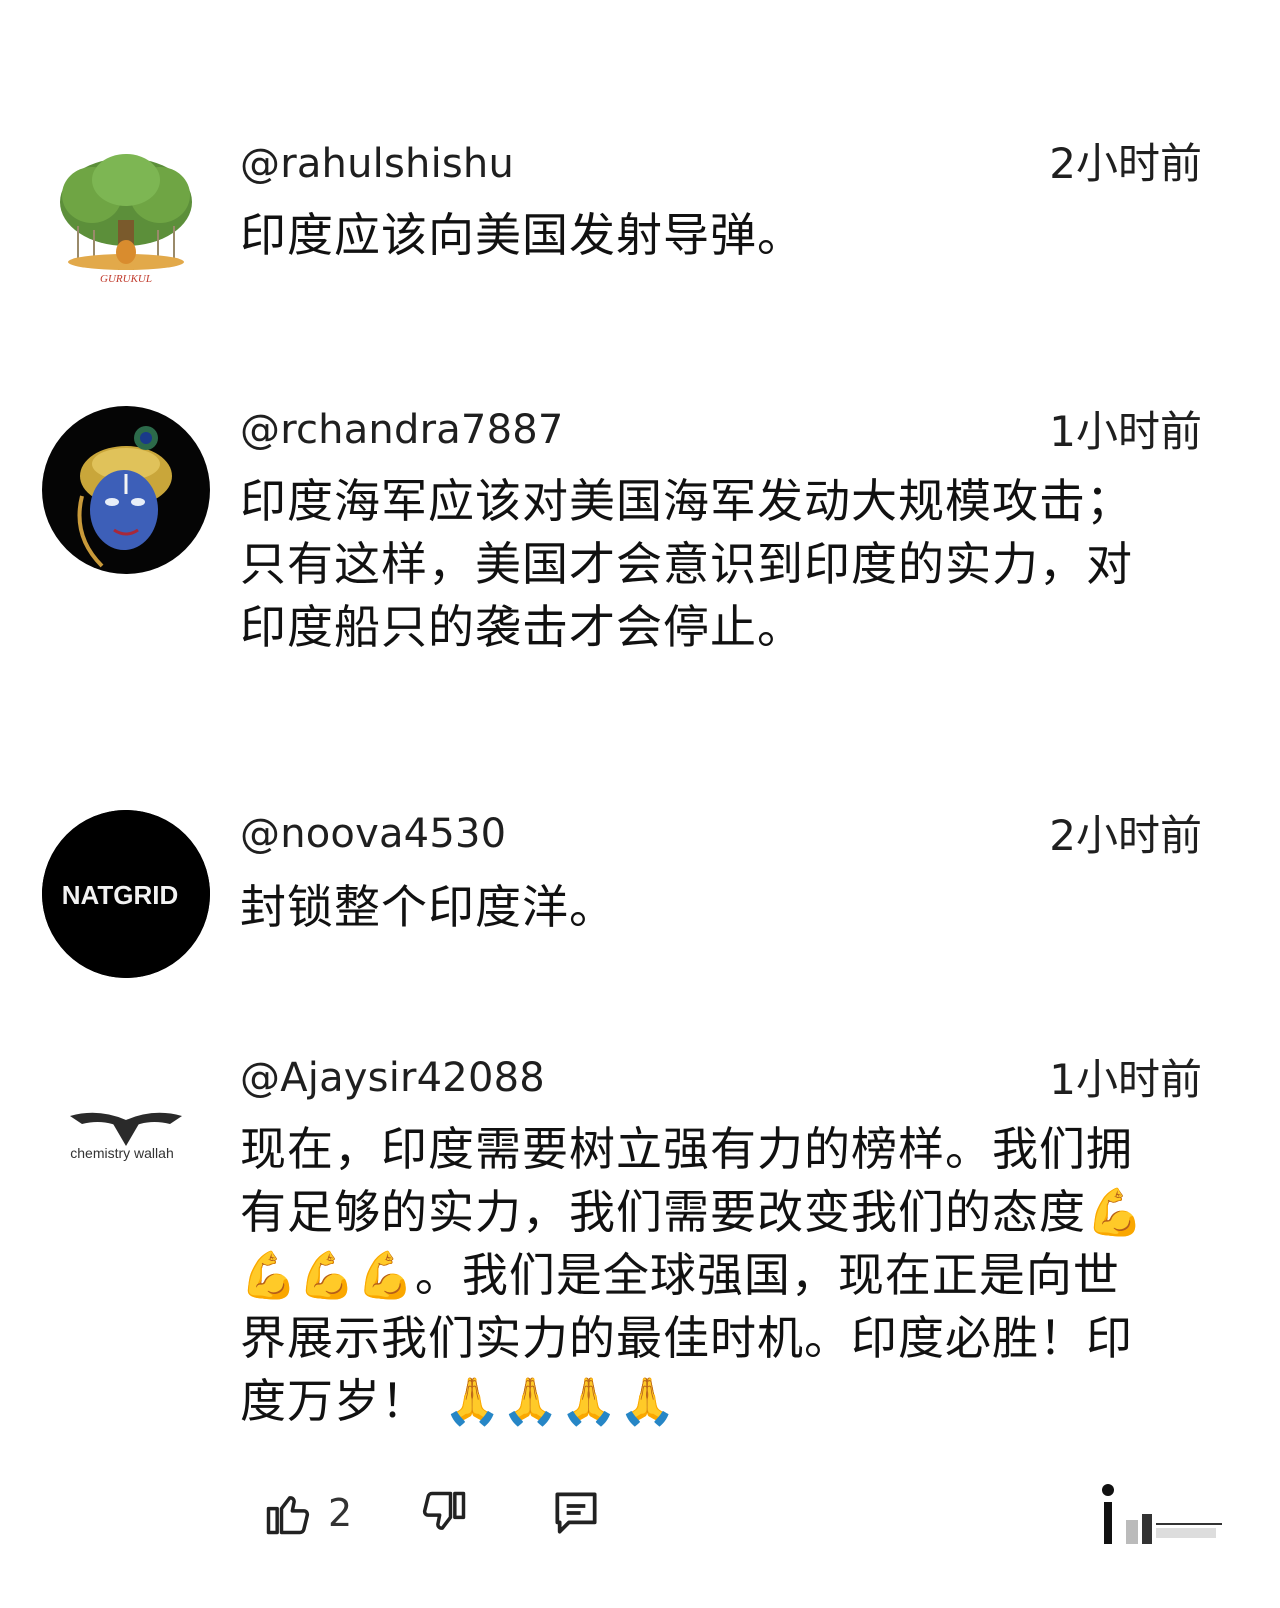 Image resolution: width=1280 pixels, height=1608 pixels. Describe the element at coordinates (686, 1338) in the screenshot. I see `comment-line: 界展示我们实力的最佳时机。印度必胜！印` at that location.